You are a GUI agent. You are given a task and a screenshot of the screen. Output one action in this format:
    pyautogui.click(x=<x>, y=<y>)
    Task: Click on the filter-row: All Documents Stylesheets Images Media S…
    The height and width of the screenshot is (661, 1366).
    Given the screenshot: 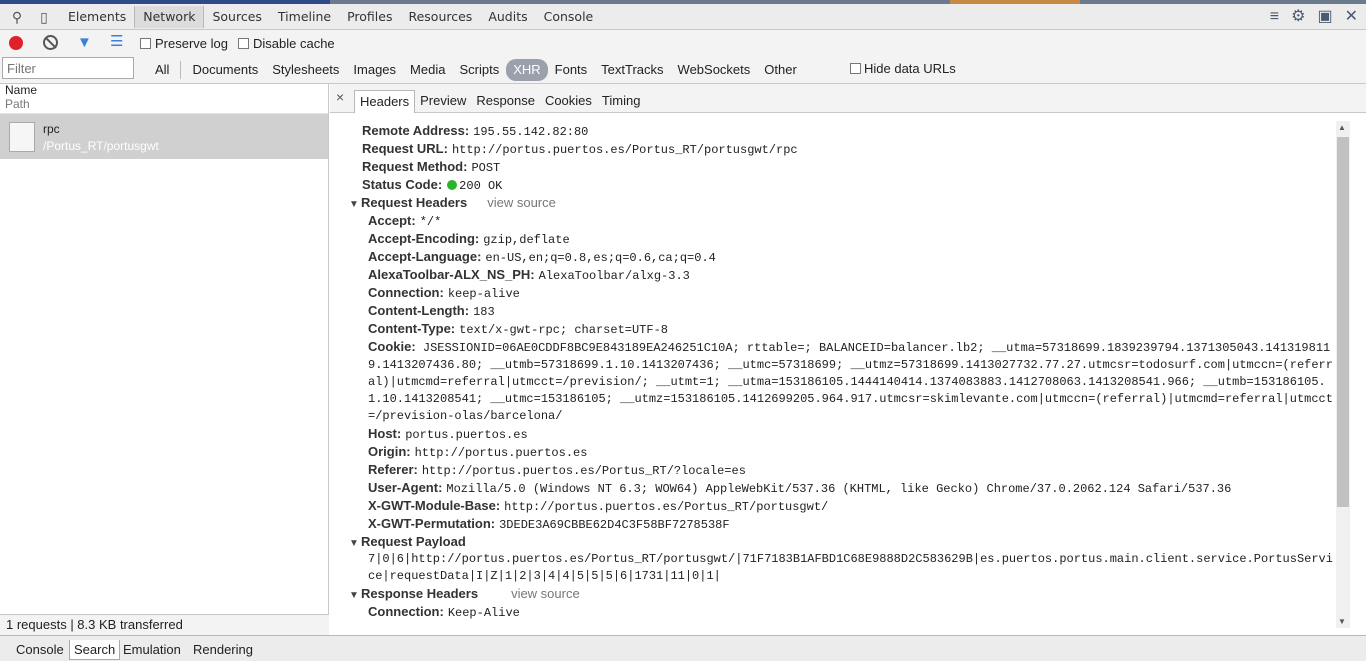 What is the action you would take?
    pyautogui.click(x=683, y=70)
    